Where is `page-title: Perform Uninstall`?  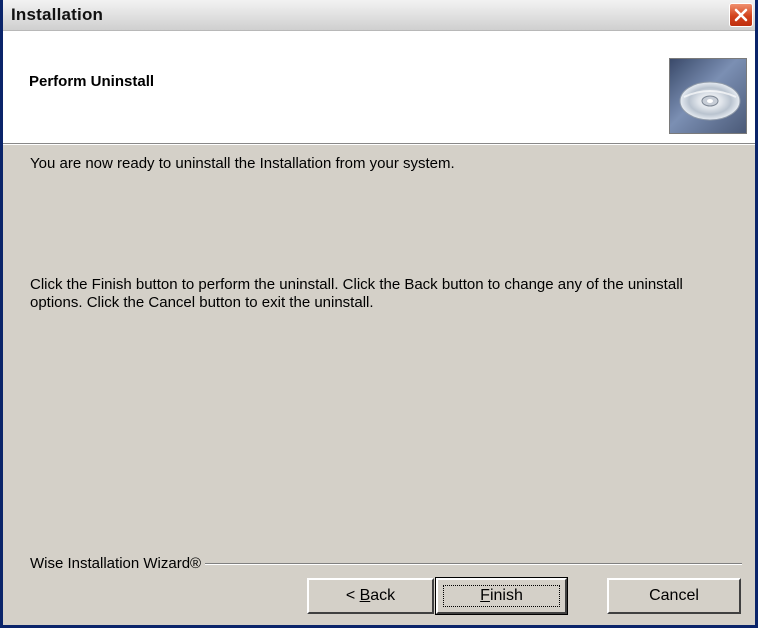 page-title: Perform Uninstall is located at coordinates (92, 81).